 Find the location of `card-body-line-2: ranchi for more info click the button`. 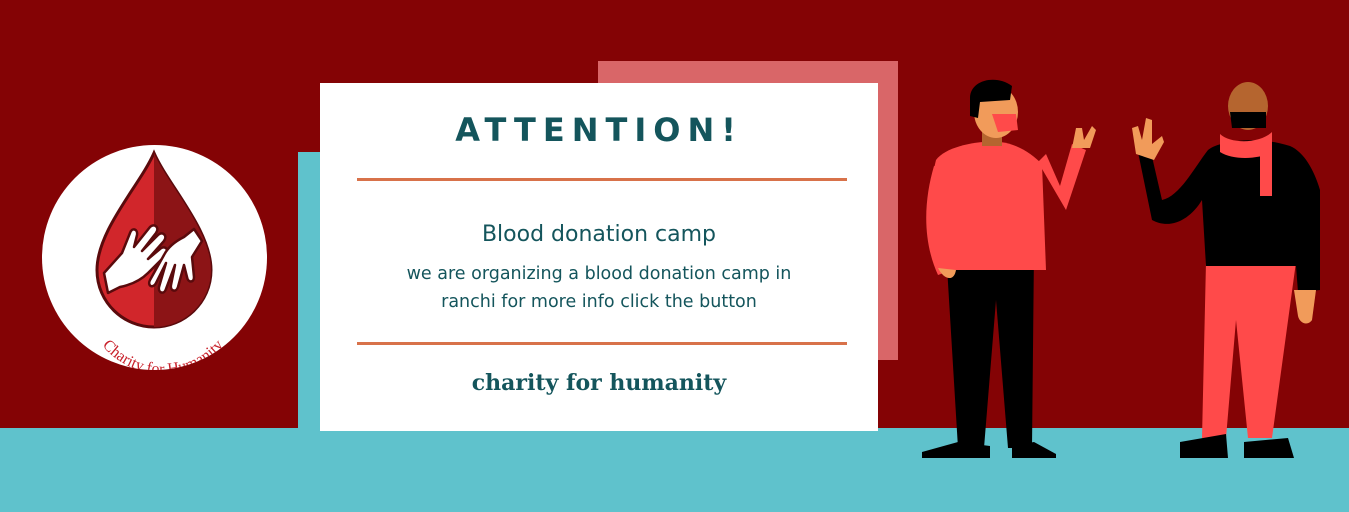

card-body-line-2: ranchi for more info click the button is located at coordinates (599, 302).